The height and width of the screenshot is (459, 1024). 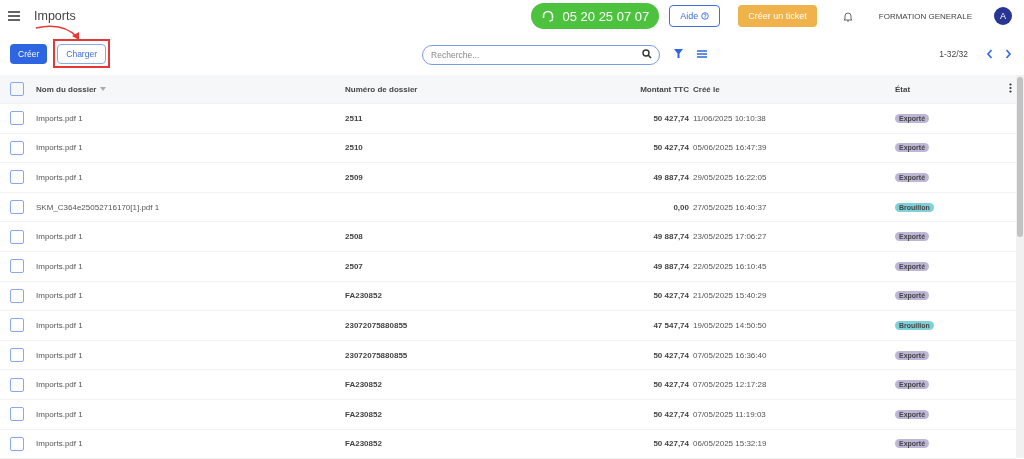 I want to click on table-cell: 2509, so click(x=354, y=177).